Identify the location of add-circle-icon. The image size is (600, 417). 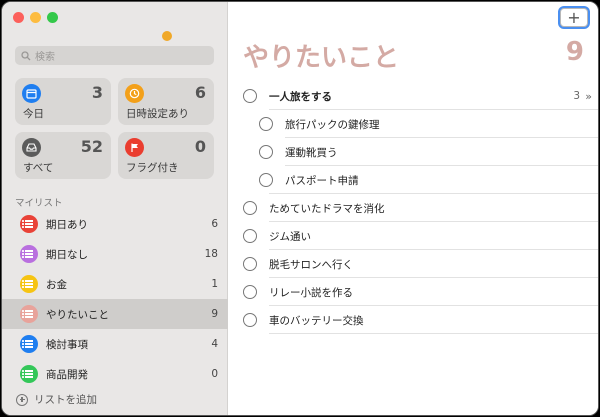
(22, 399).